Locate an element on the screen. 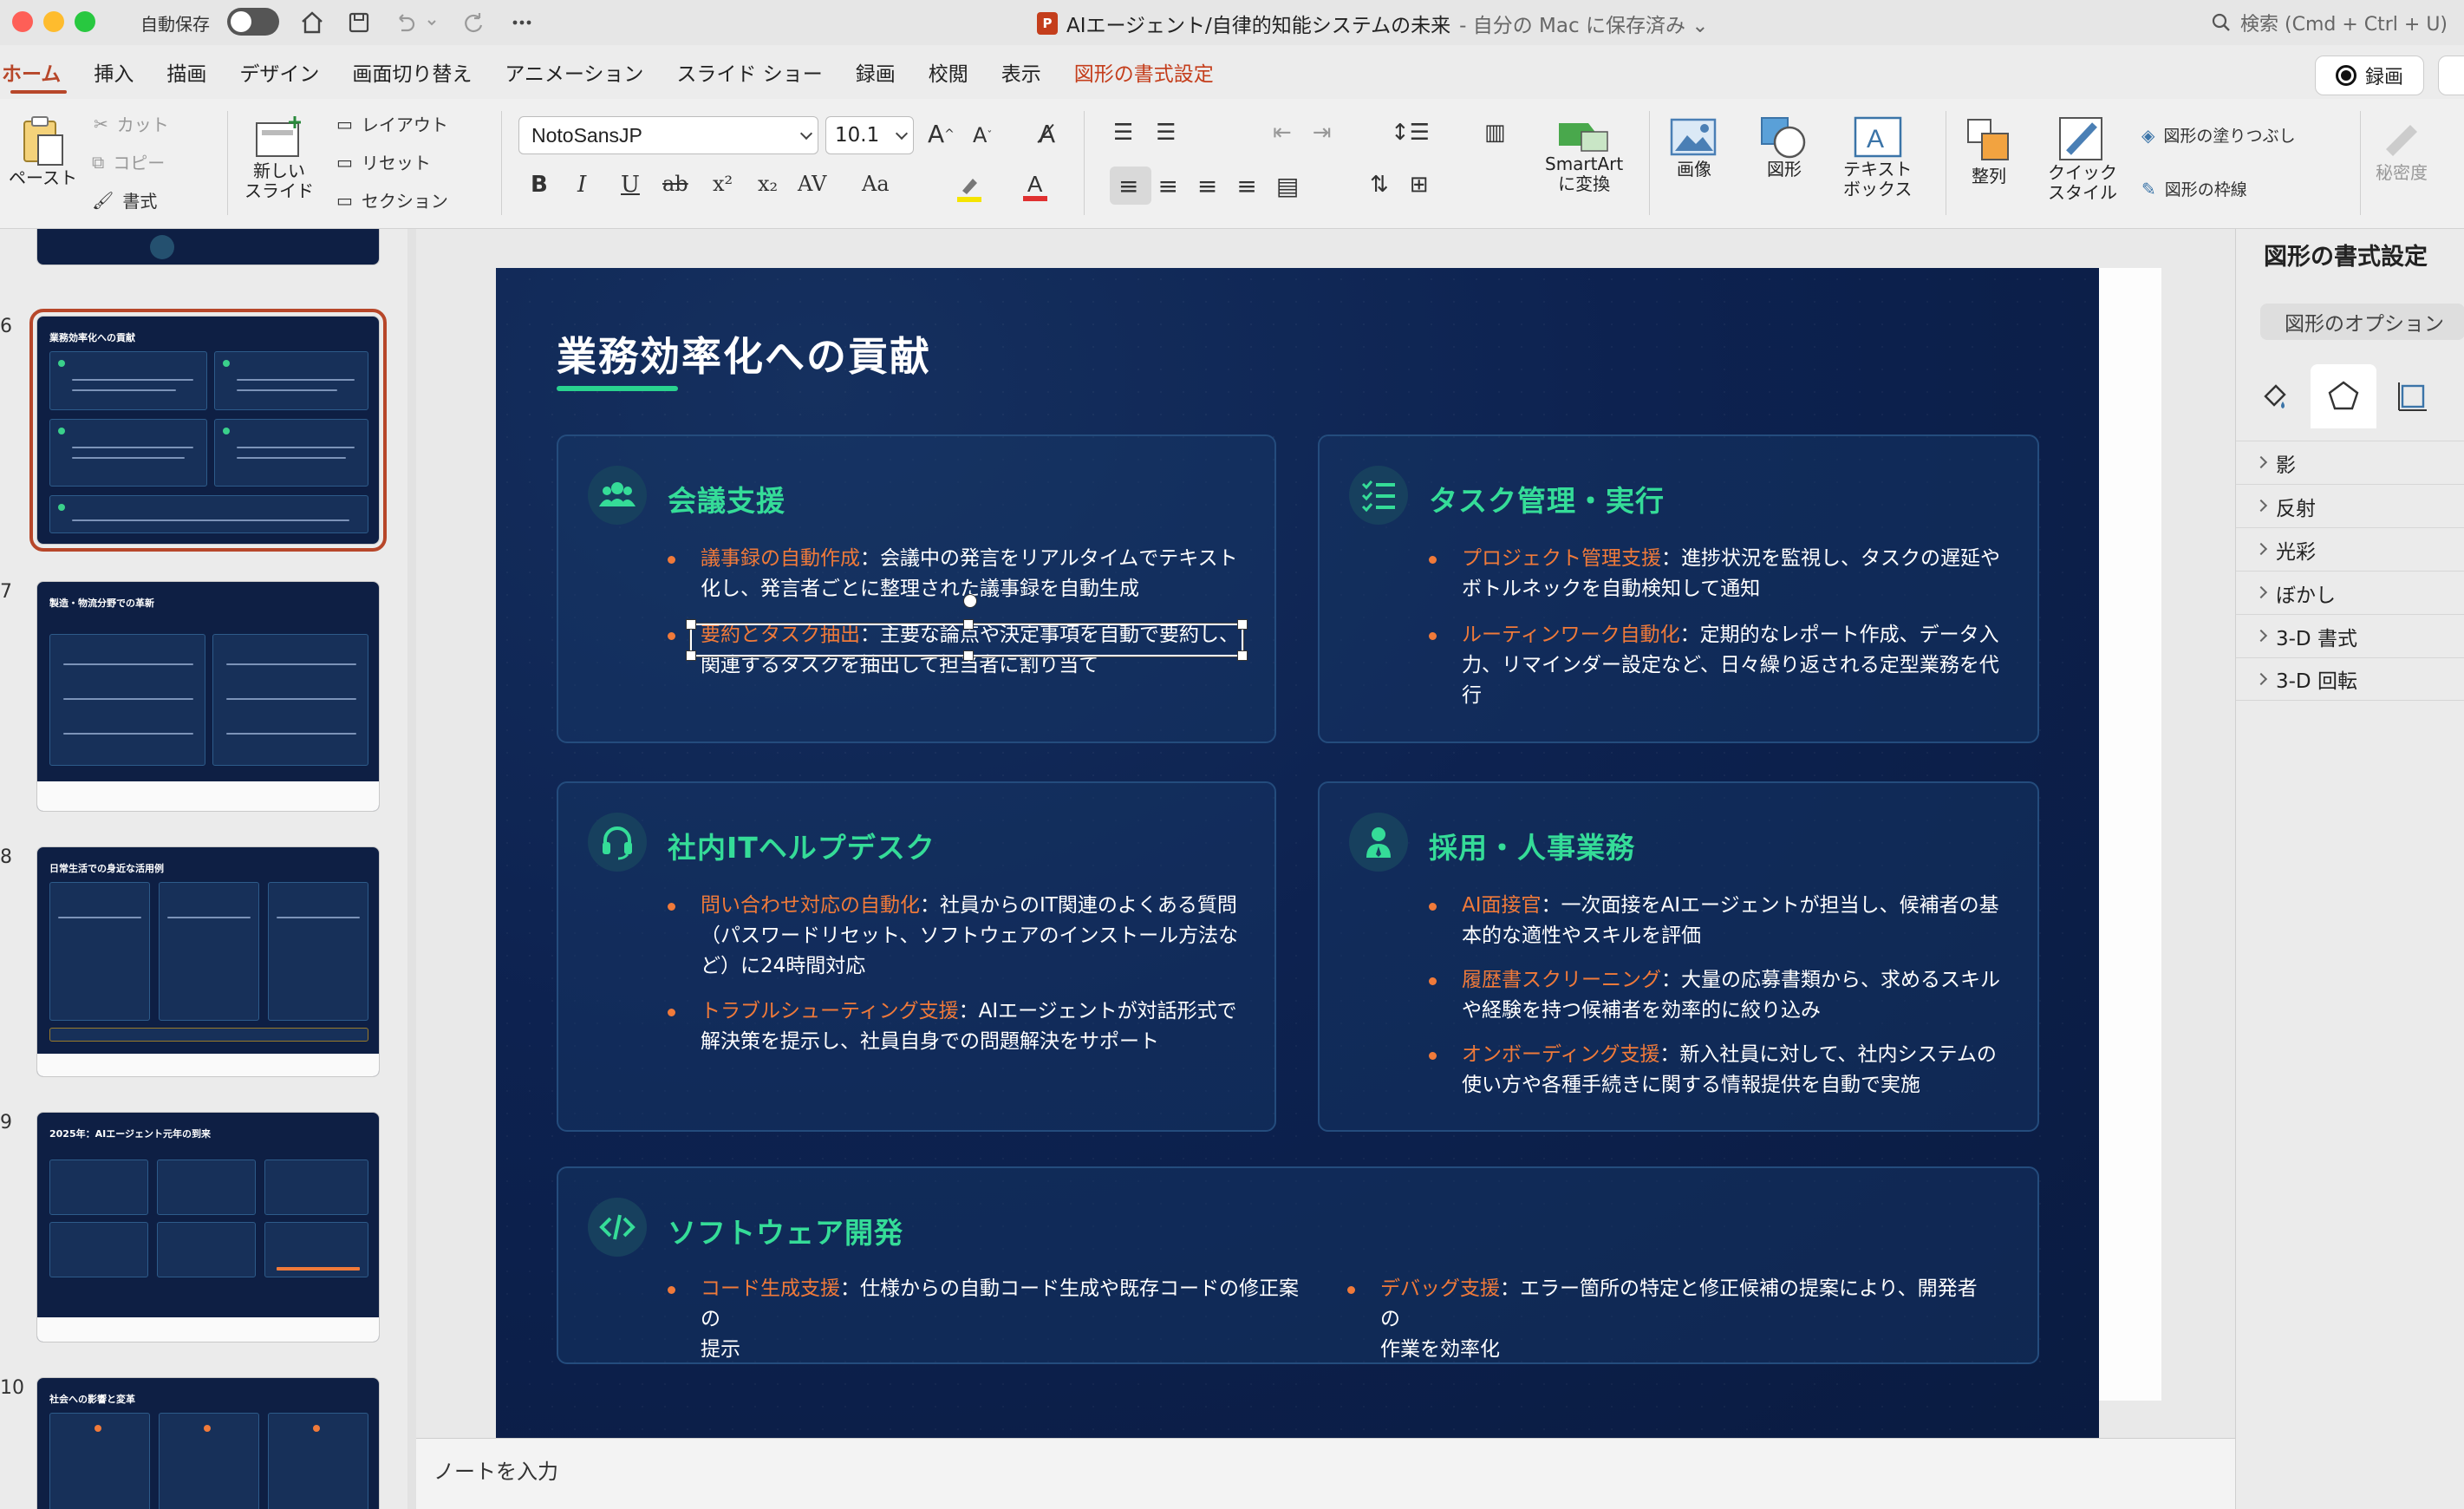  cut-button: ✂ カット is located at coordinates (131, 124).